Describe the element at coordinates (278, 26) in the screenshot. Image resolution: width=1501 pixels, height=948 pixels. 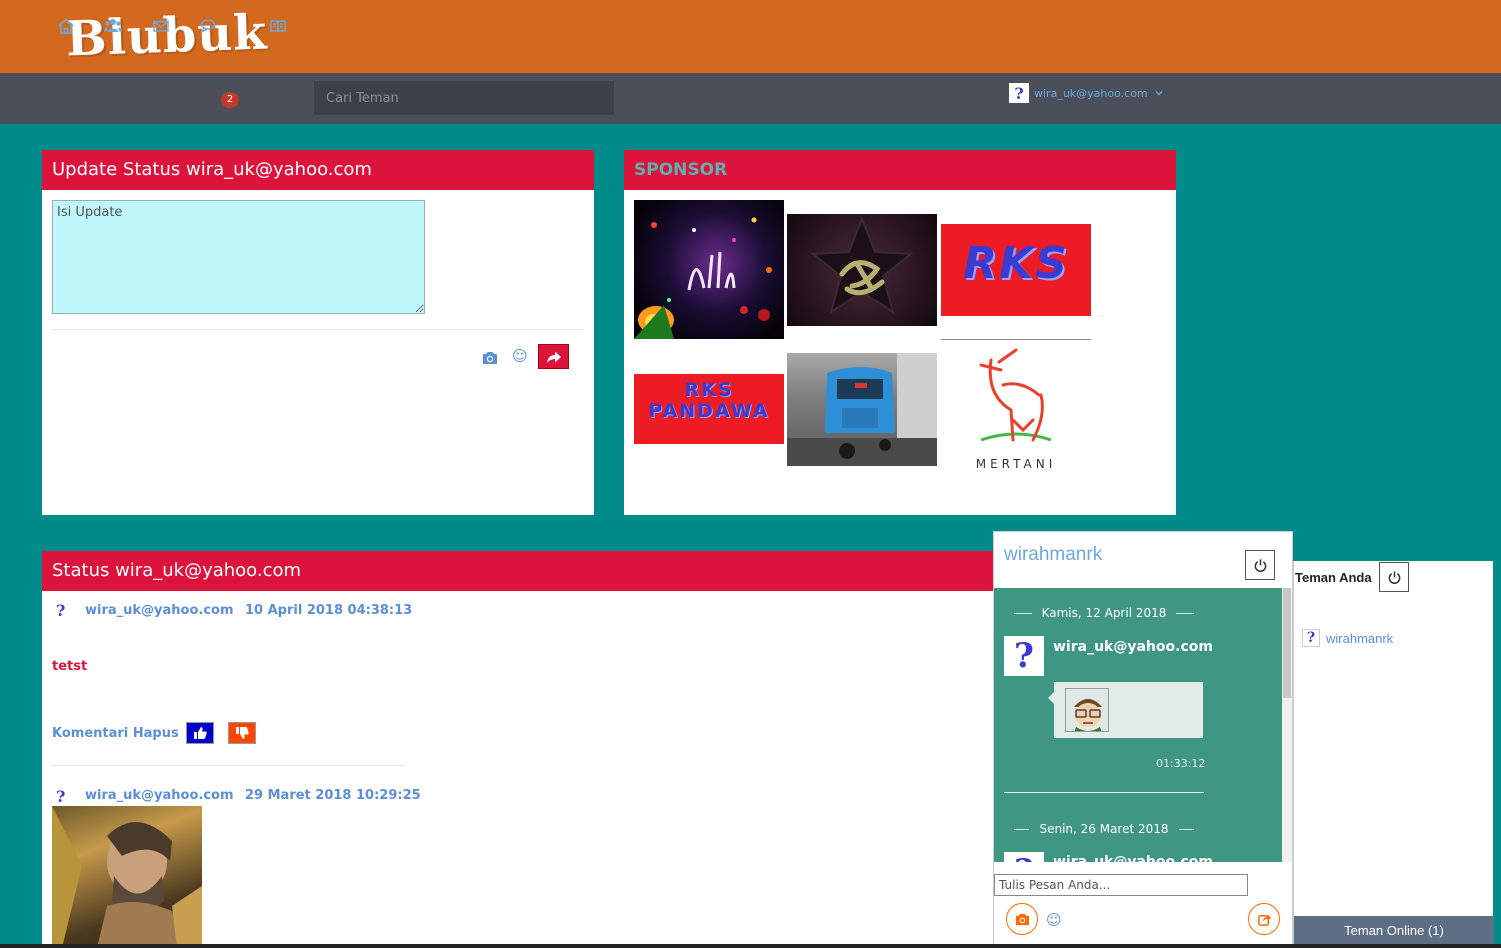
I see `book-icon` at that location.